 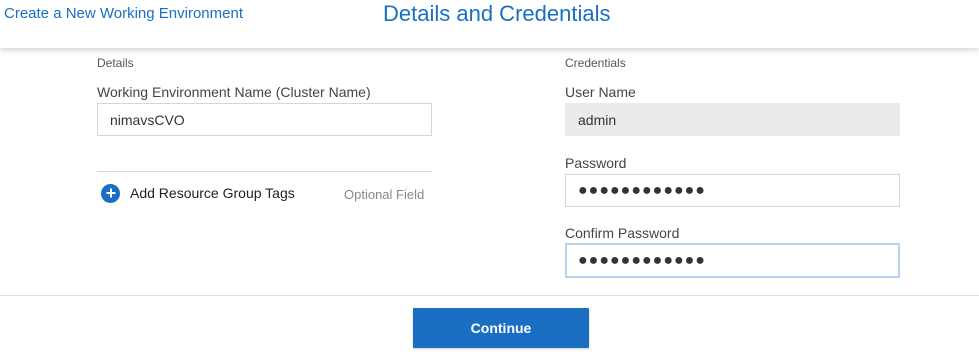 I want to click on password-label: Password, so click(x=596, y=163).